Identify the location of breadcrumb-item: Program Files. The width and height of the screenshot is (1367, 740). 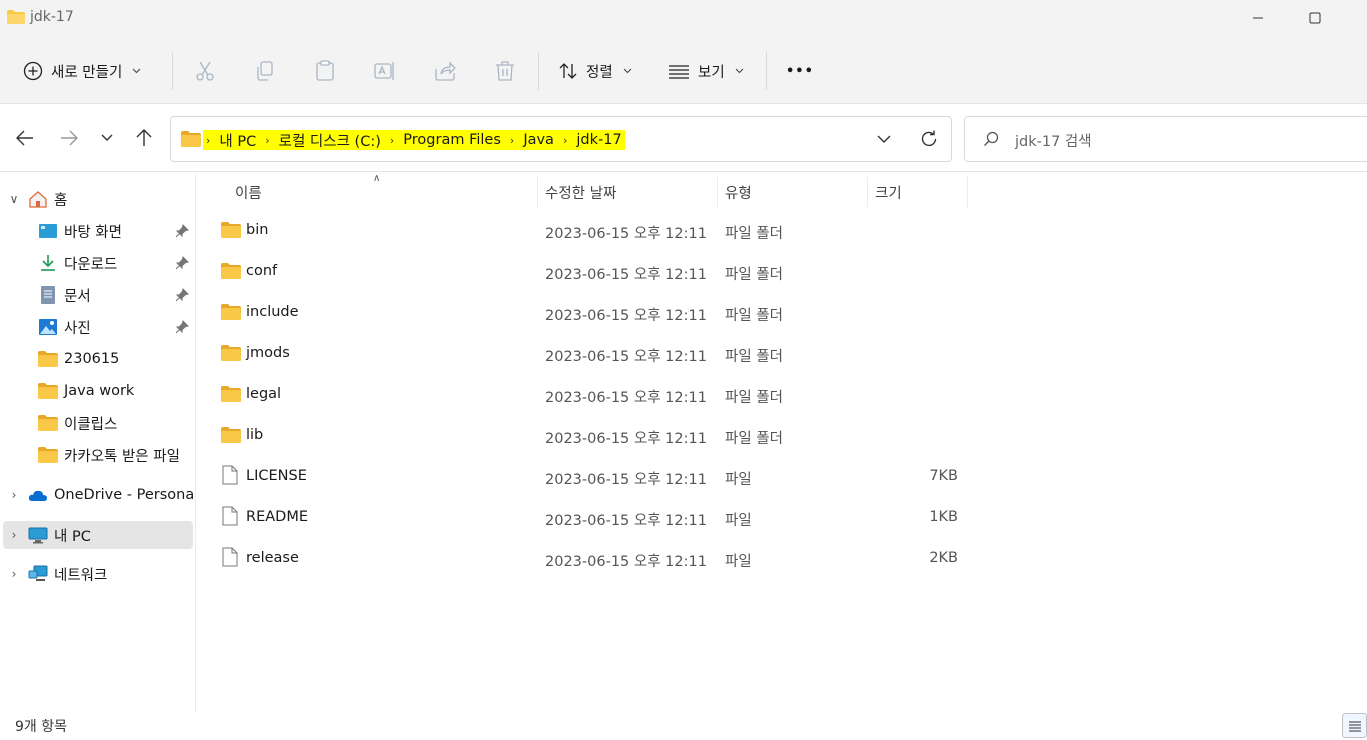
(452, 140).